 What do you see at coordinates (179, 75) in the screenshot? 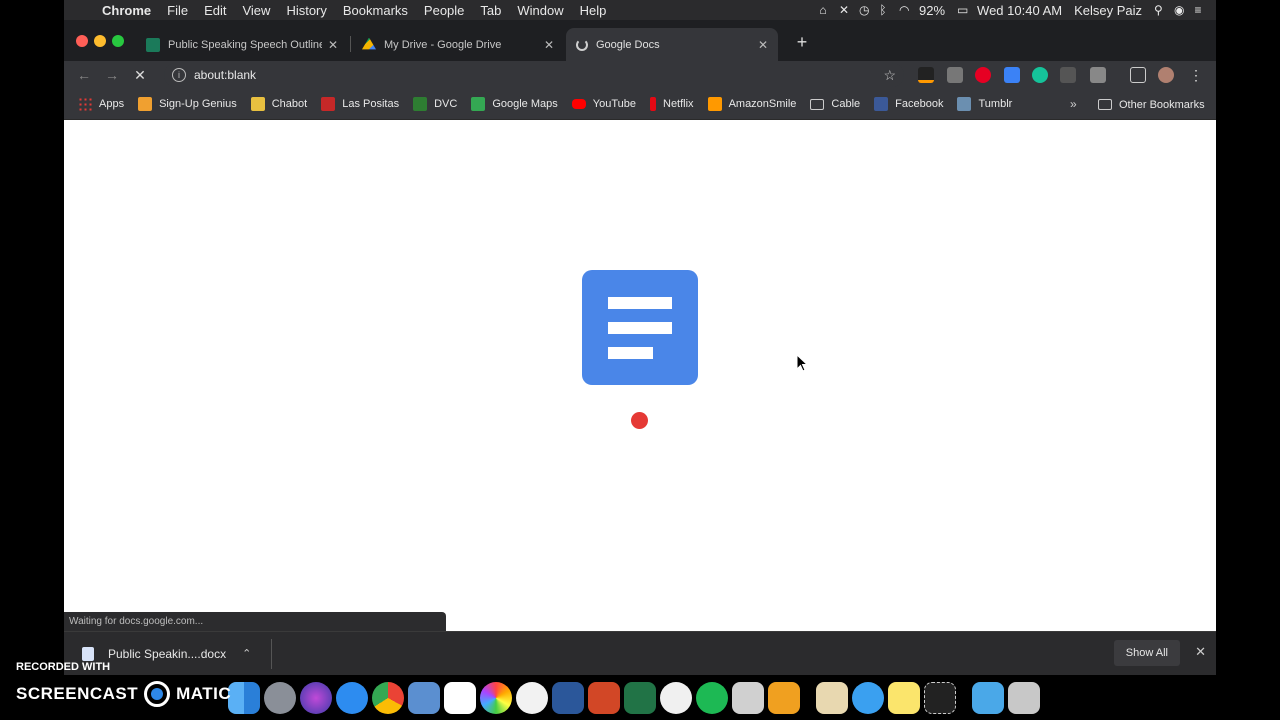
I see `site-info-icon: i` at bounding box center [179, 75].